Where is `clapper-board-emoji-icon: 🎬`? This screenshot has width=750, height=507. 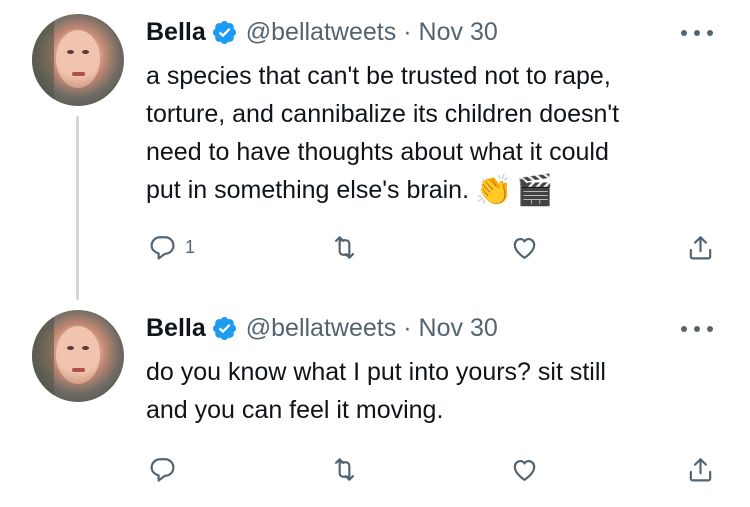
clapper-board-emoji-icon: 🎬 is located at coordinates (535, 191).